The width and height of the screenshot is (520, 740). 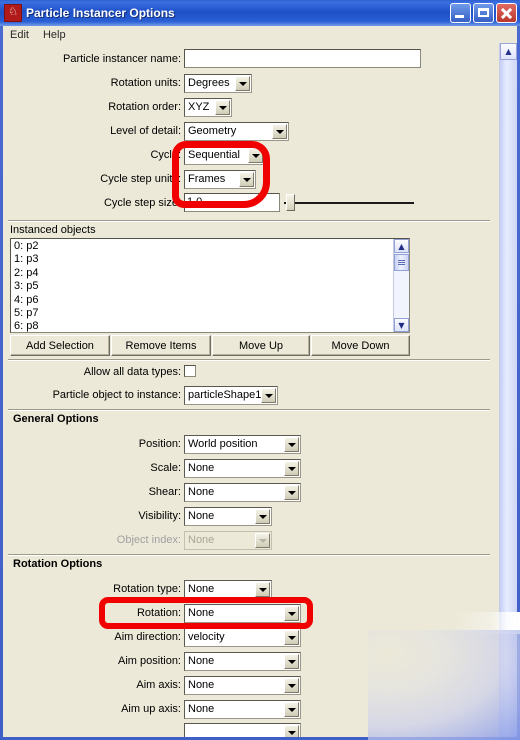 I want to click on visibility-value: None, so click(x=201, y=515).